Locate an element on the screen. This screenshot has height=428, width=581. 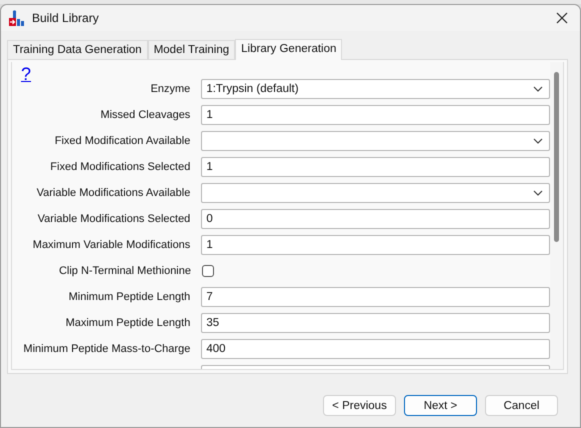
tab: Model Training is located at coordinates (192, 49).